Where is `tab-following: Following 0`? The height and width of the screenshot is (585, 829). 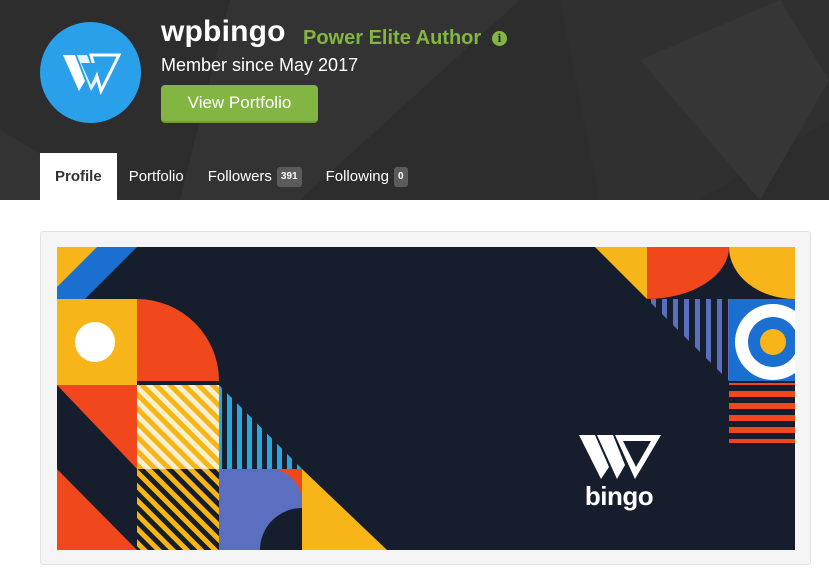
tab-following: Following 0 is located at coordinates (367, 176).